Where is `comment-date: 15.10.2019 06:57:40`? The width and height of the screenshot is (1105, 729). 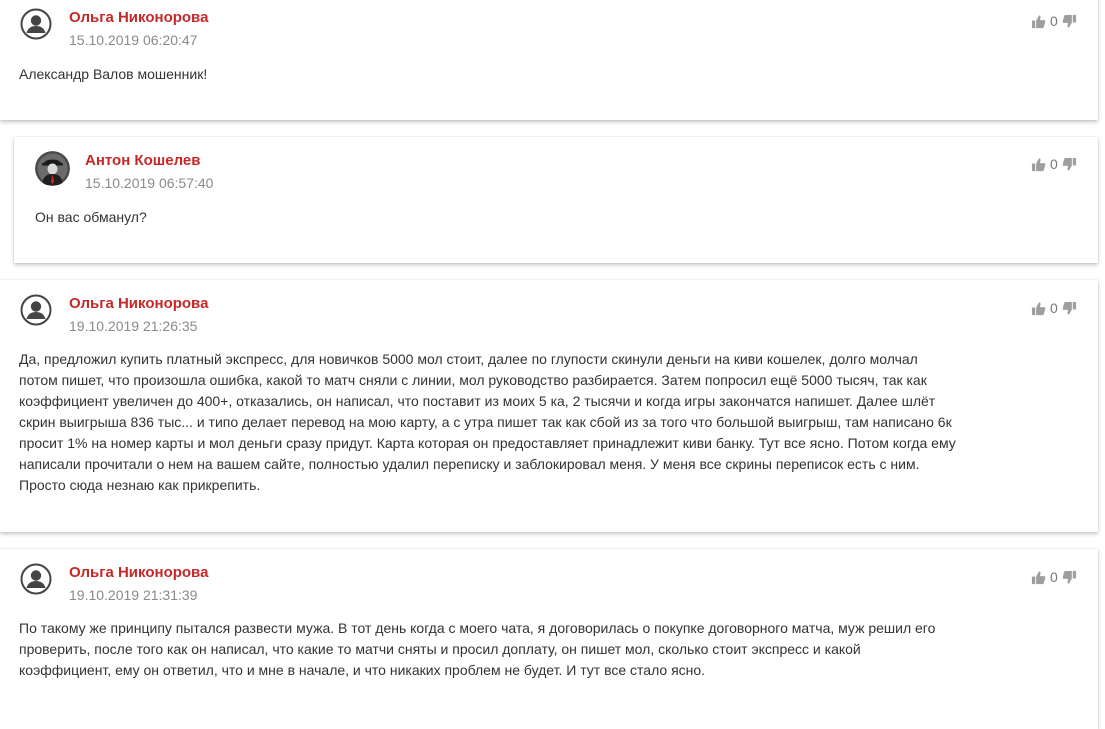 comment-date: 15.10.2019 06:57:40 is located at coordinates (149, 183).